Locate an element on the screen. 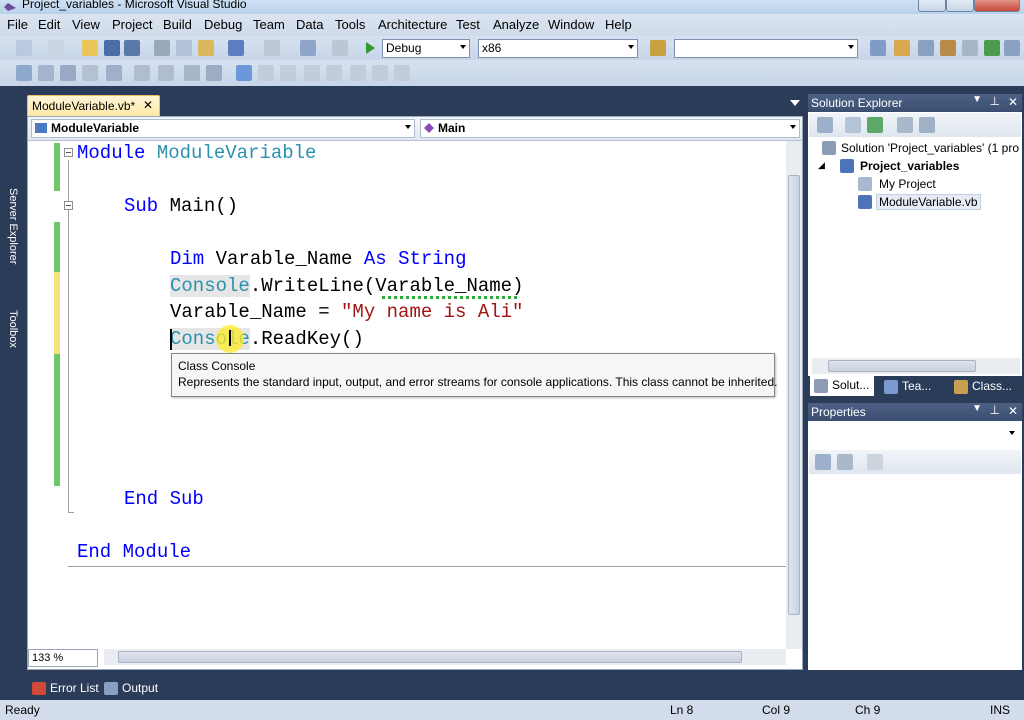  solution-explorer-hscrollbar is located at coordinates (916, 366).